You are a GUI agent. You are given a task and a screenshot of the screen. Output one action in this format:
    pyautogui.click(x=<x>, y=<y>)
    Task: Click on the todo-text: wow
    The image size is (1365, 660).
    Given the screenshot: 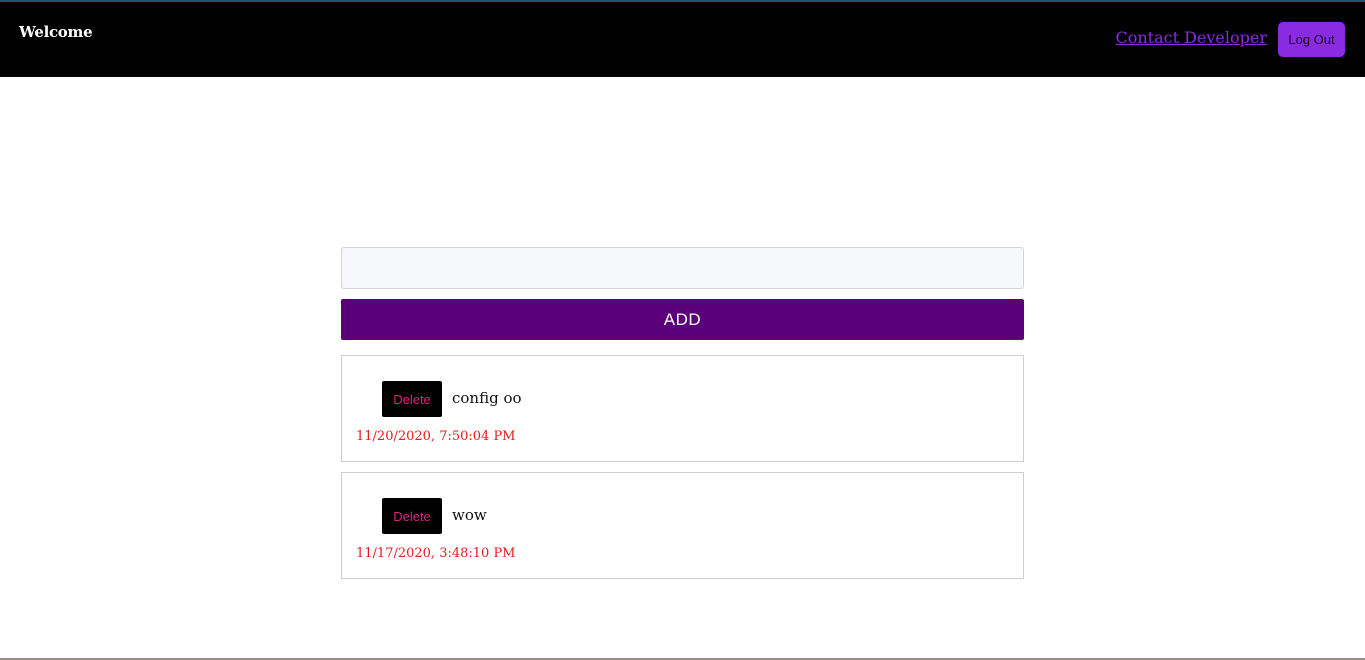 What is the action you would take?
    pyautogui.click(x=469, y=515)
    